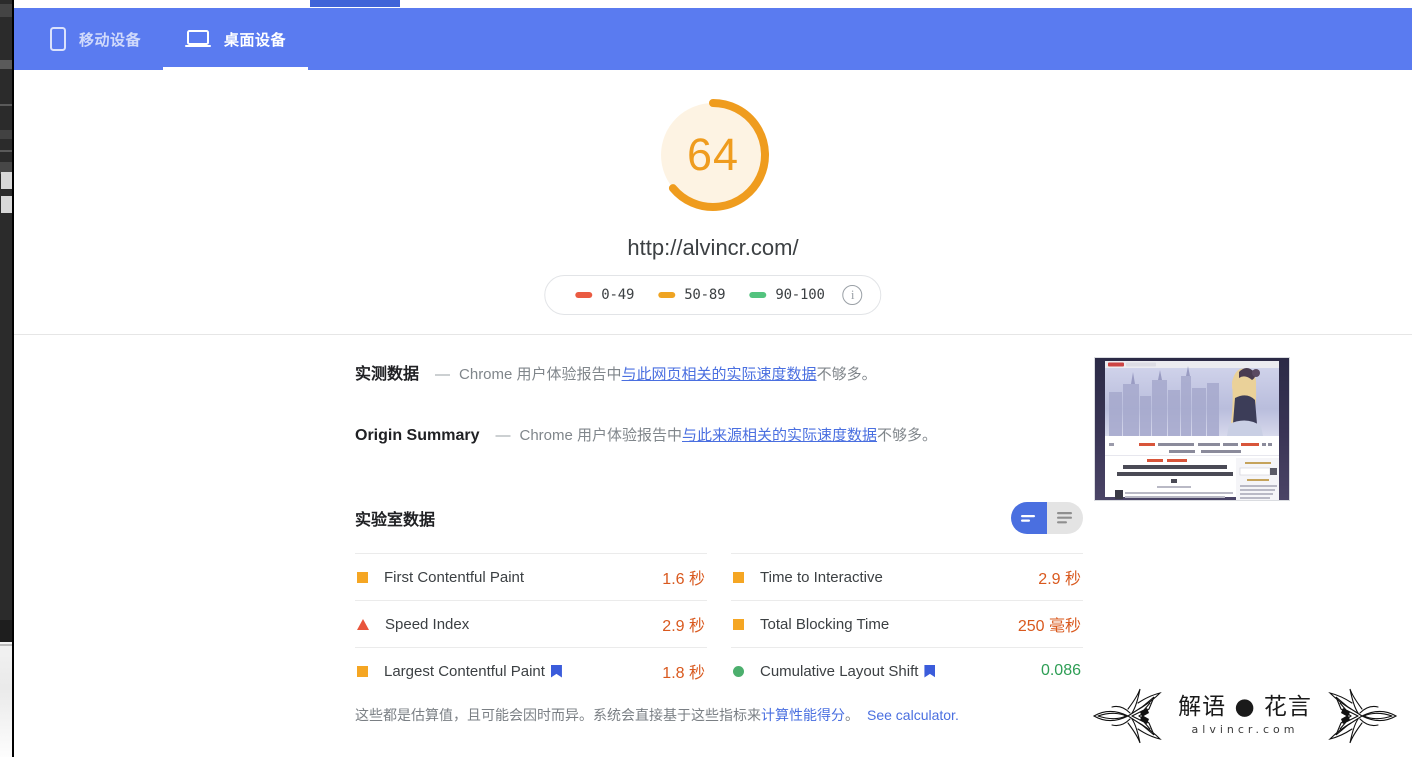  I want to click on origin-summary-title: Origin Summary, so click(417, 435).